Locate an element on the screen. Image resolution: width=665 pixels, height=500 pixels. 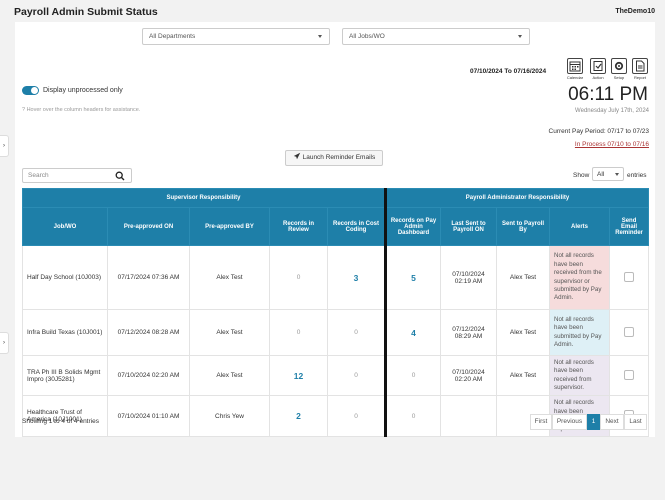
pre-approved-by-cell: Chris Yew is located at coordinates (229, 416).